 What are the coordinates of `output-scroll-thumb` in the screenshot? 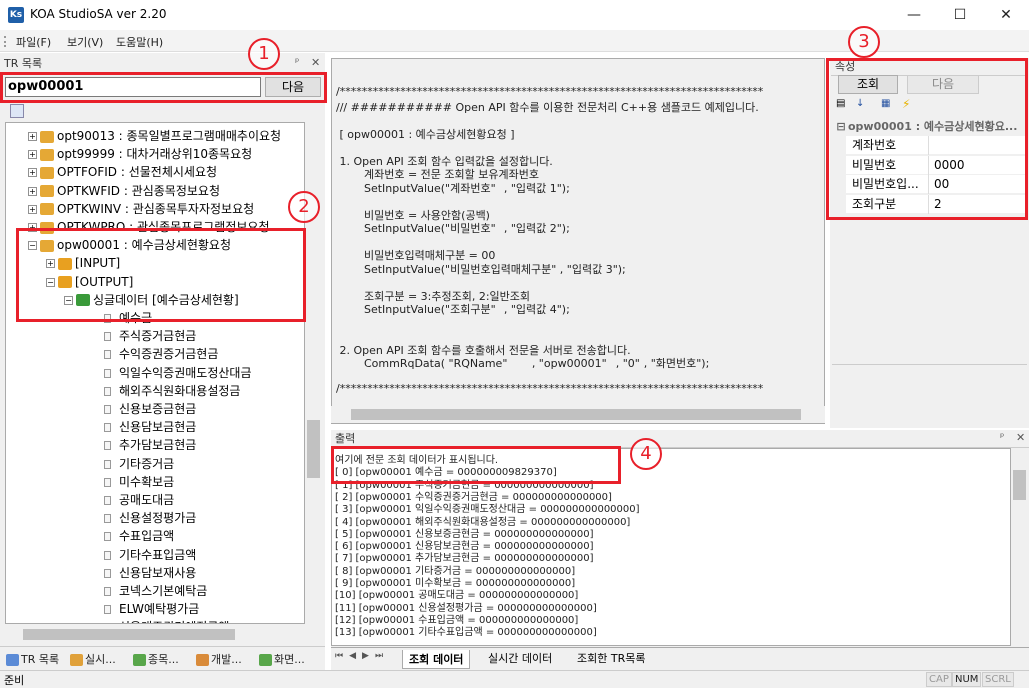 It's located at (1019, 485).